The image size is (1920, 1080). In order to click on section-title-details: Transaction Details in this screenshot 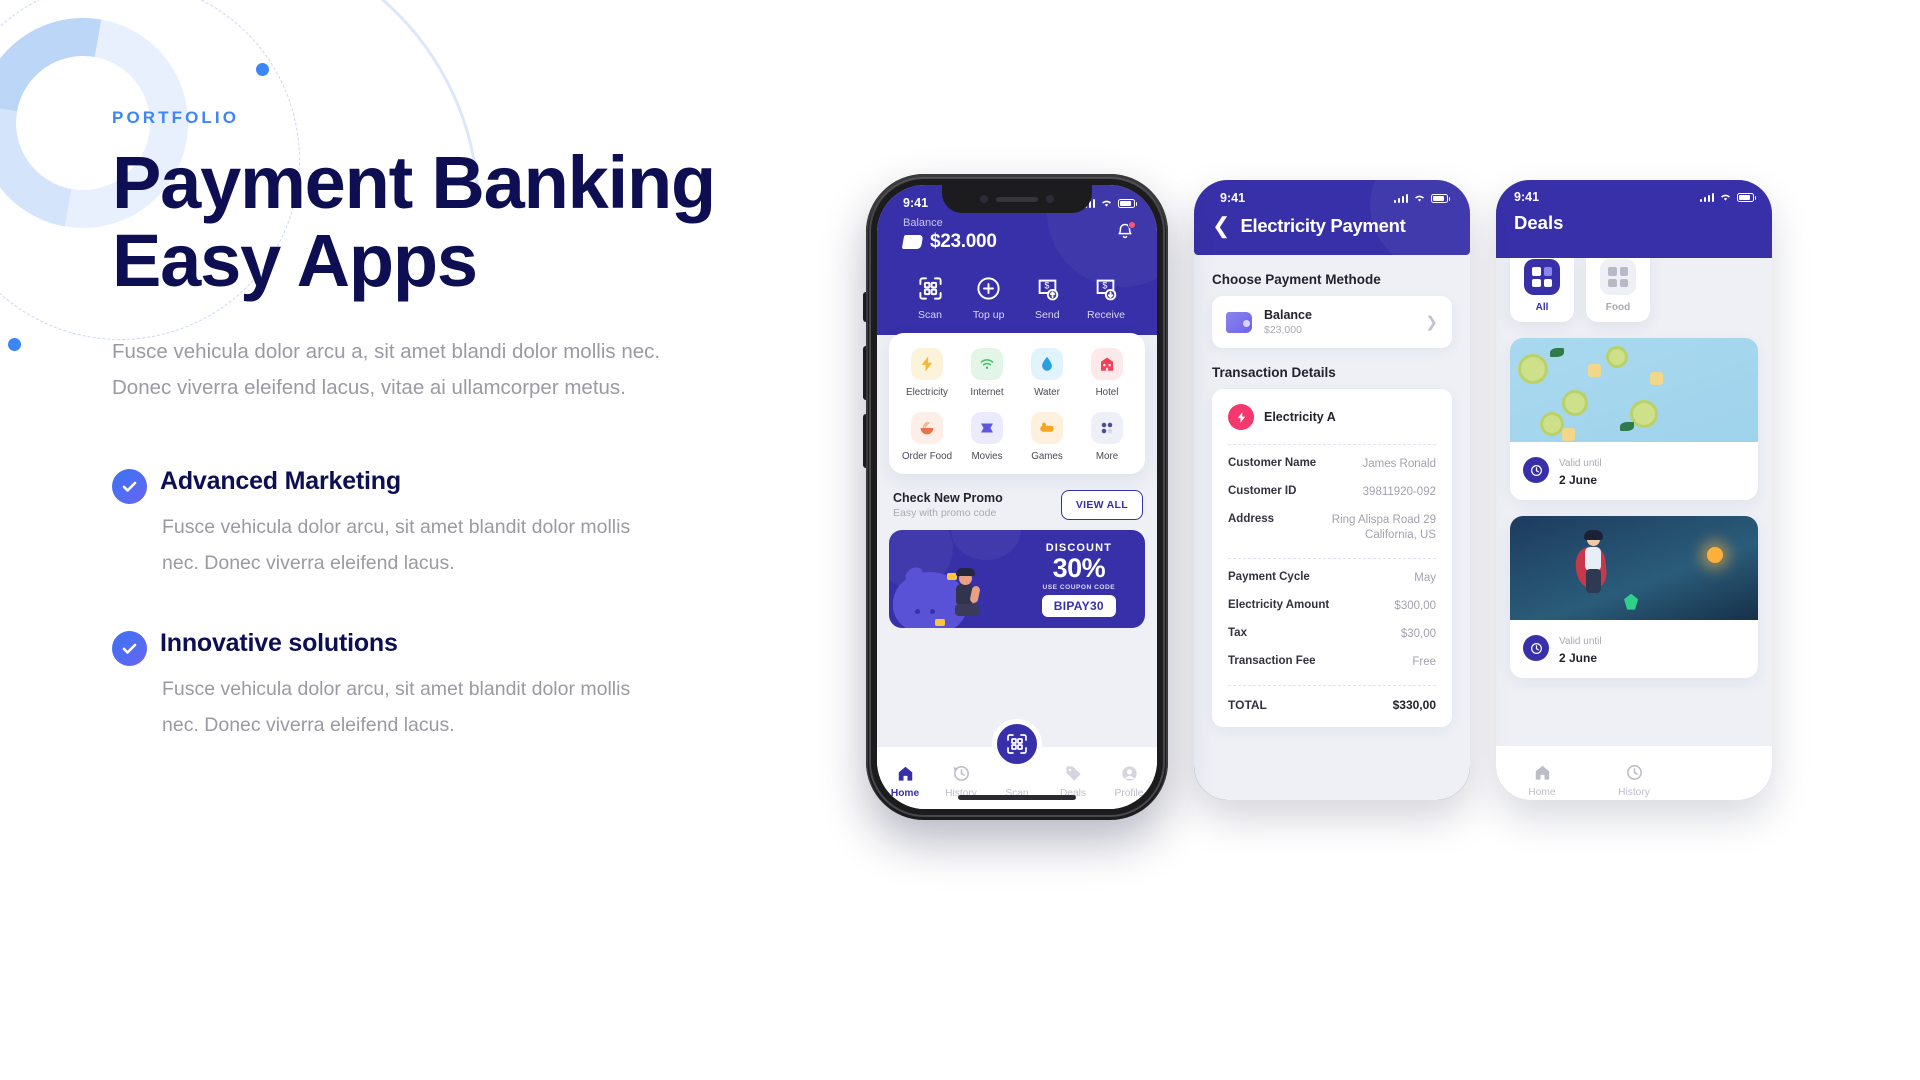, I will do `click(1274, 372)`.